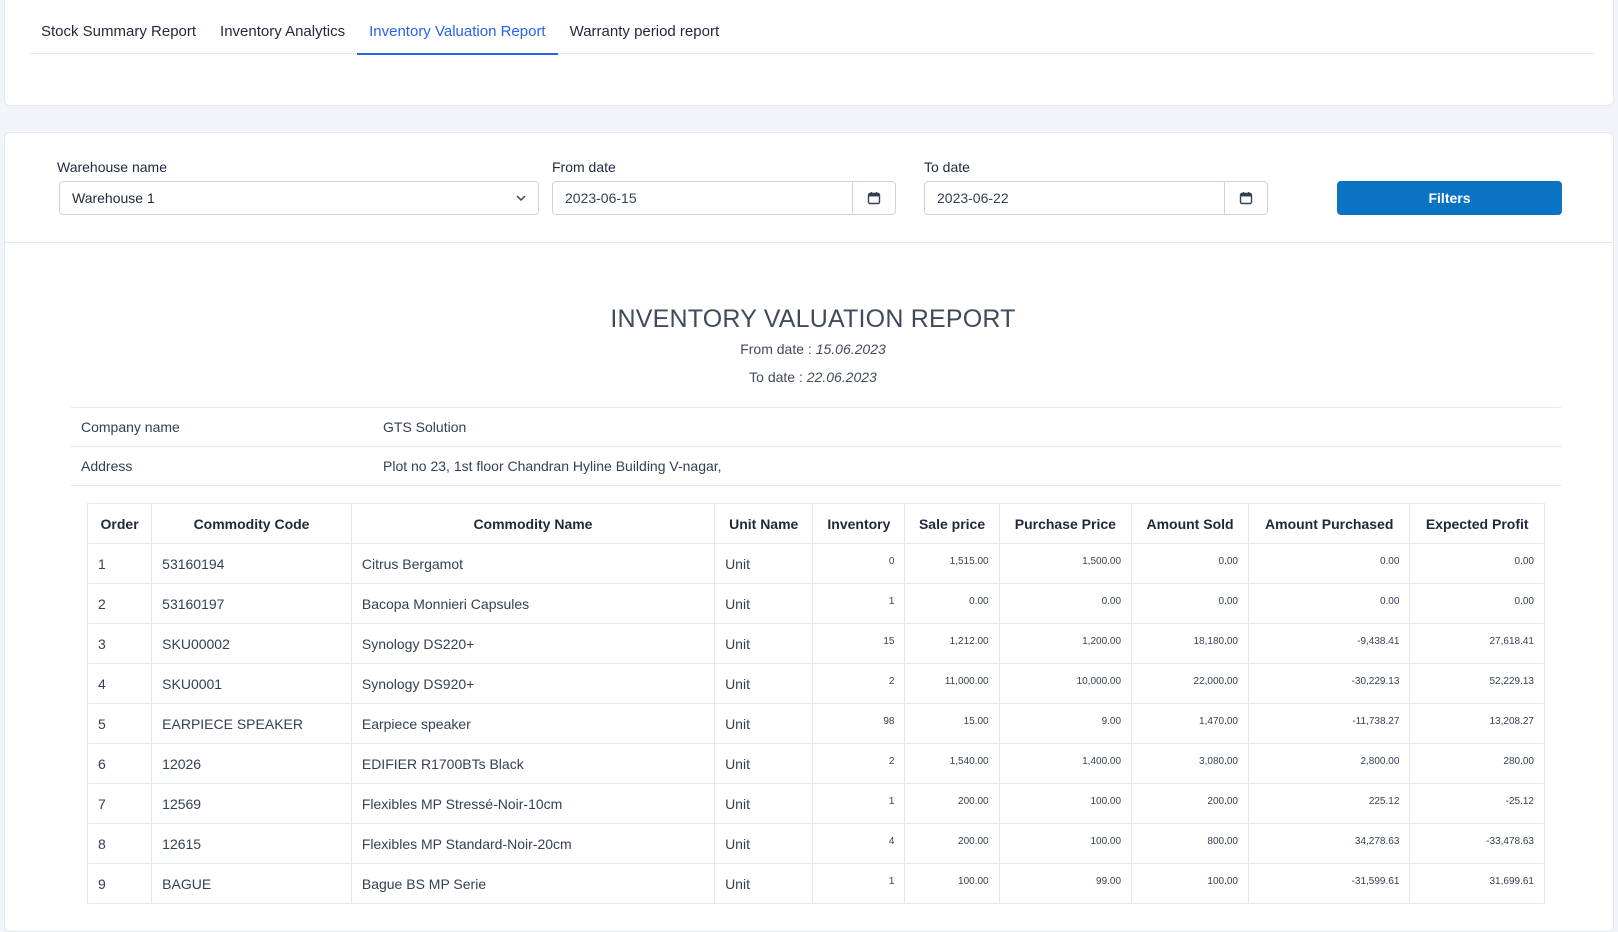 The height and width of the screenshot is (932, 1618). I want to click on from-date-input: 2023-06-15, so click(703, 198).